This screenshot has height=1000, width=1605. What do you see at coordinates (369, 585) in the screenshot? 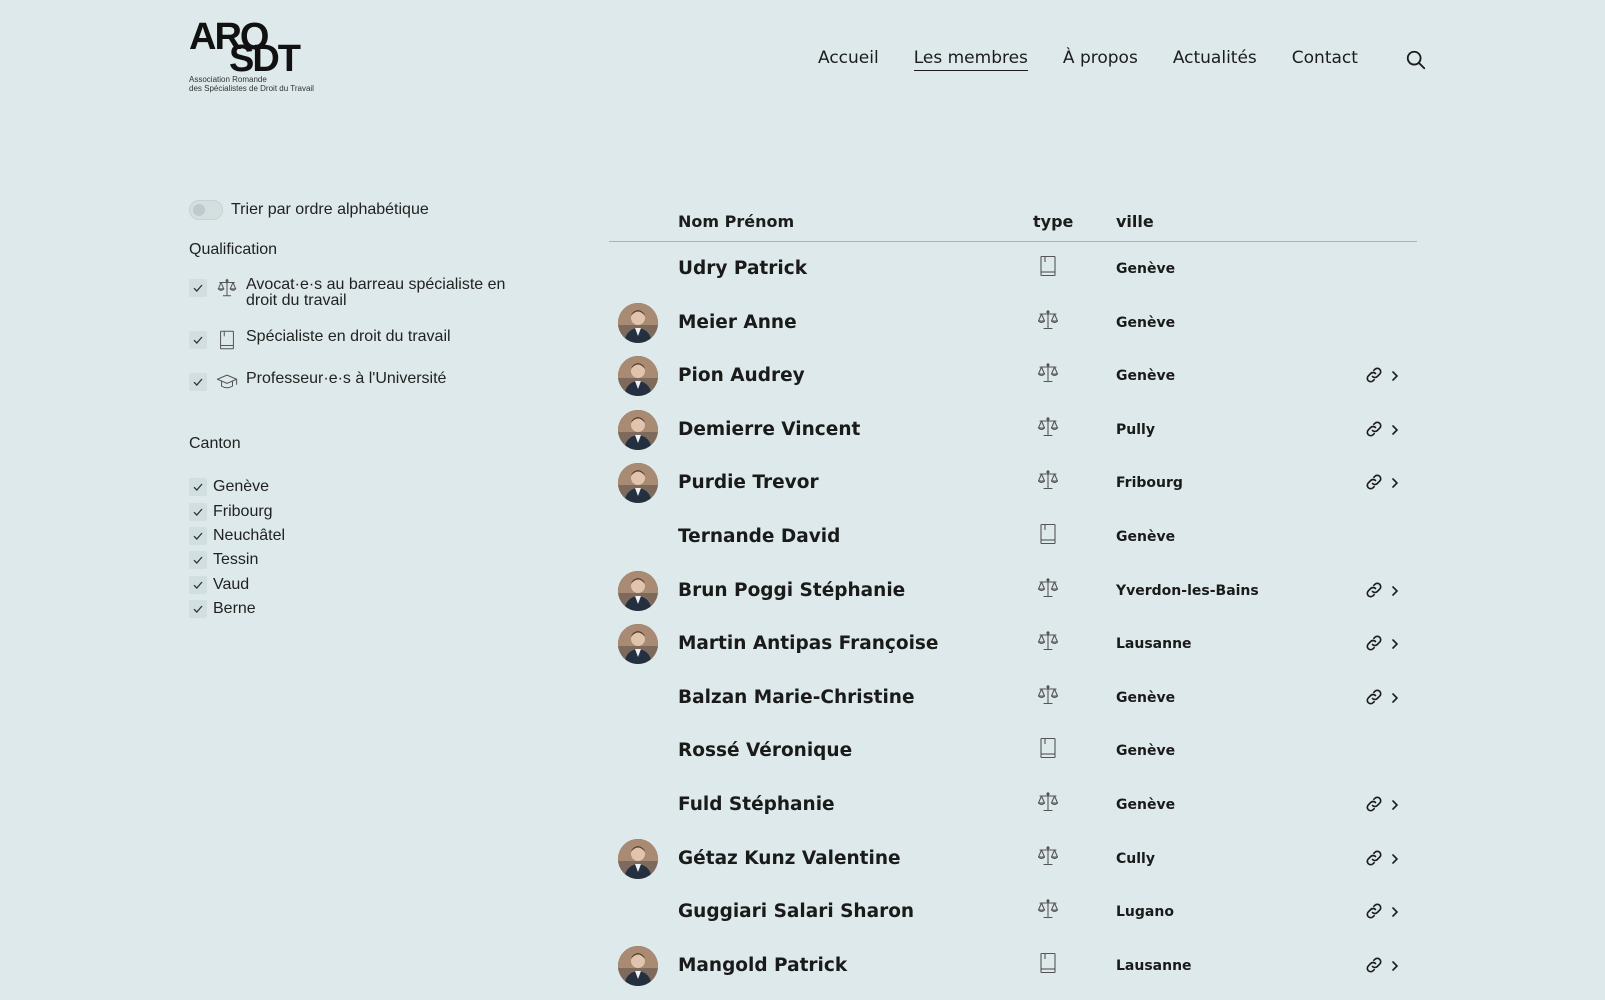
I see `canton-filter-item: Vaud` at bounding box center [369, 585].